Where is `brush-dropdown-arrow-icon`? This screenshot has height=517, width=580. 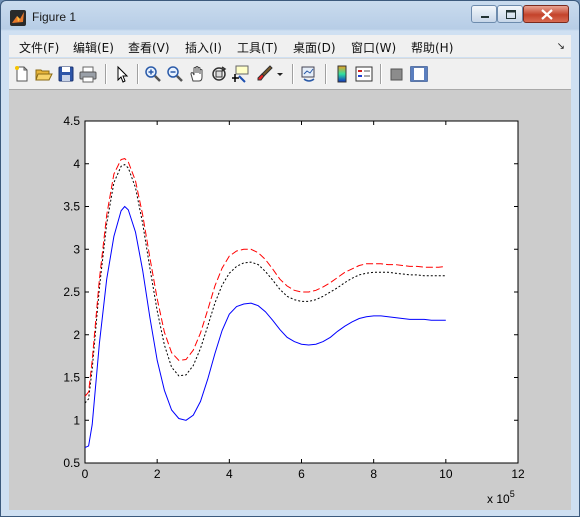 brush-dropdown-arrow-icon is located at coordinates (280, 74).